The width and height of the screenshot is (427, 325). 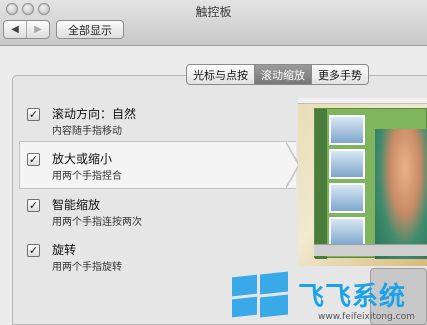 What do you see at coordinates (260, 294) in the screenshot?
I see `windows-logo-icon` at bounding box center [260, 294].